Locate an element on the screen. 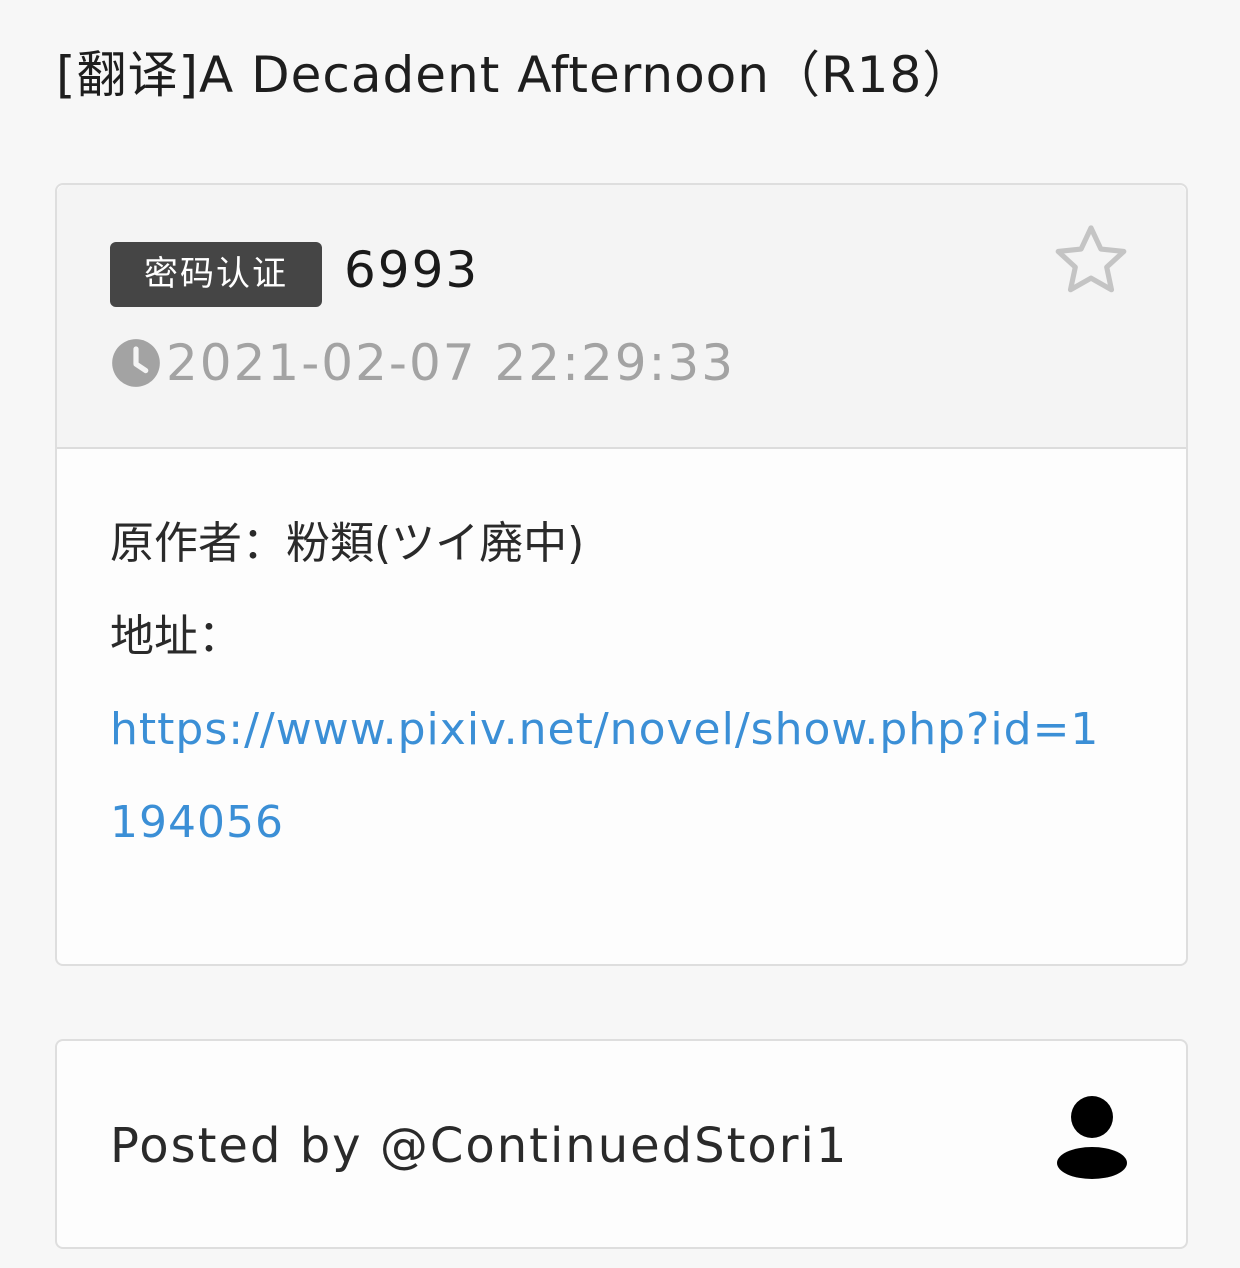 The image size is (1240, 1268). original-author-line: 原作者：粉類(ツイ廃中) is located at coordinates (347, 543).